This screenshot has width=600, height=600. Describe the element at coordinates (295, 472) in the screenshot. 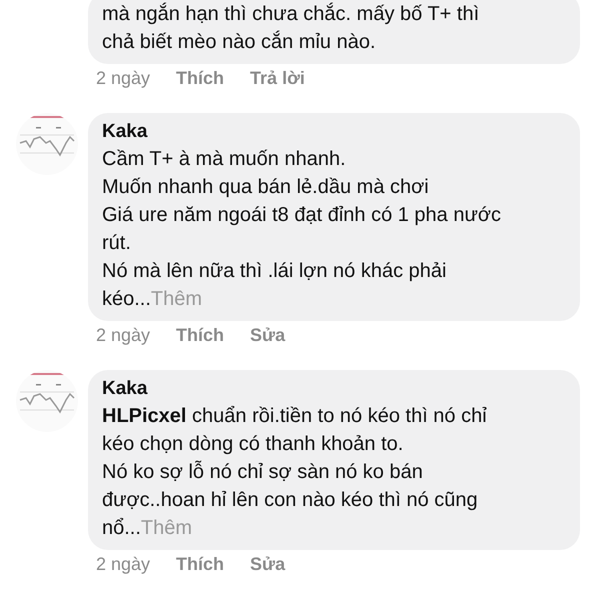

I see `comment-text: HLPicxel chuẩn rồi.tiền to nó kéo thì nó chỉ kéo chọn dòng có thanh khoản to. Nó ko sợ lỗ nó chỉ sợ sàn nó ko bán được..hoan hỉ lên con nào kéo thì nó cũng nổ...Thêm` at that location.